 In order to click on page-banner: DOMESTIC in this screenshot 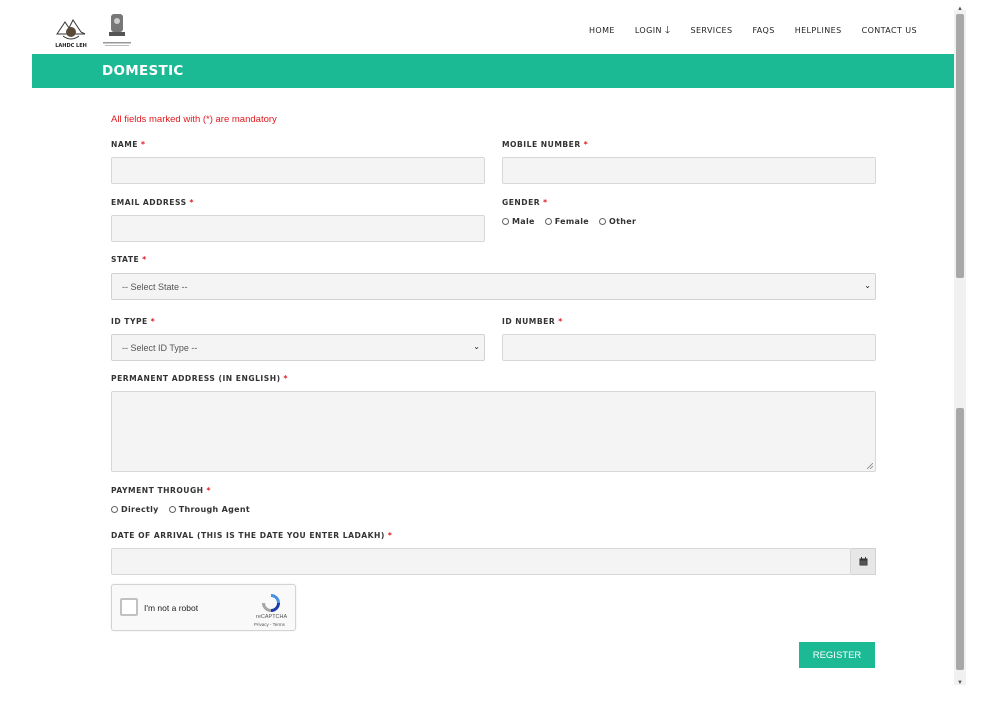, I will do `click(493, 71)`.